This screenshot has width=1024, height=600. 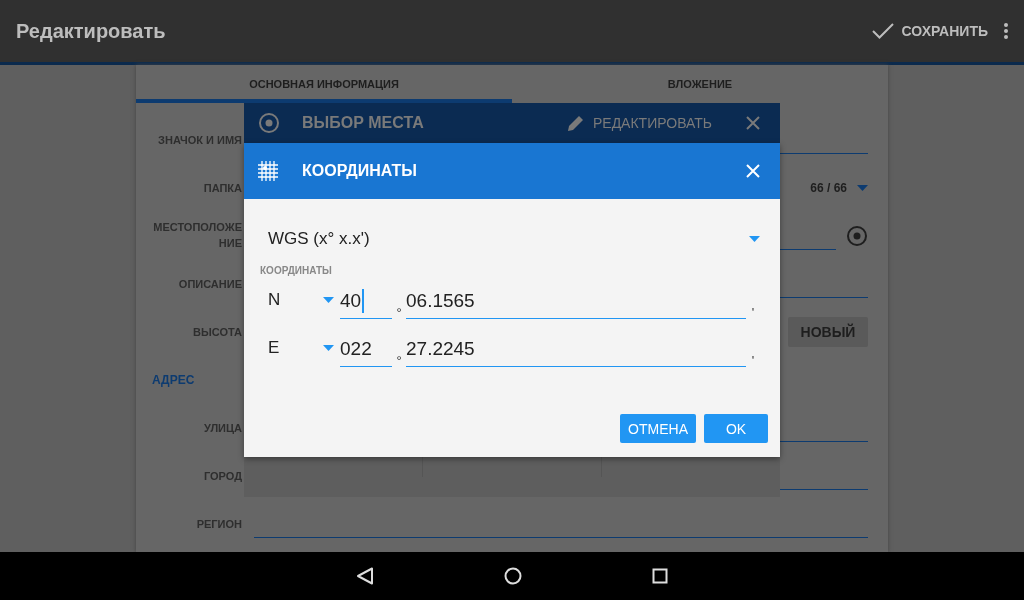 What do you see at coordinates (660, 576) in the screenshot?
I see `recents-icon` at bounding box center [660, 576].